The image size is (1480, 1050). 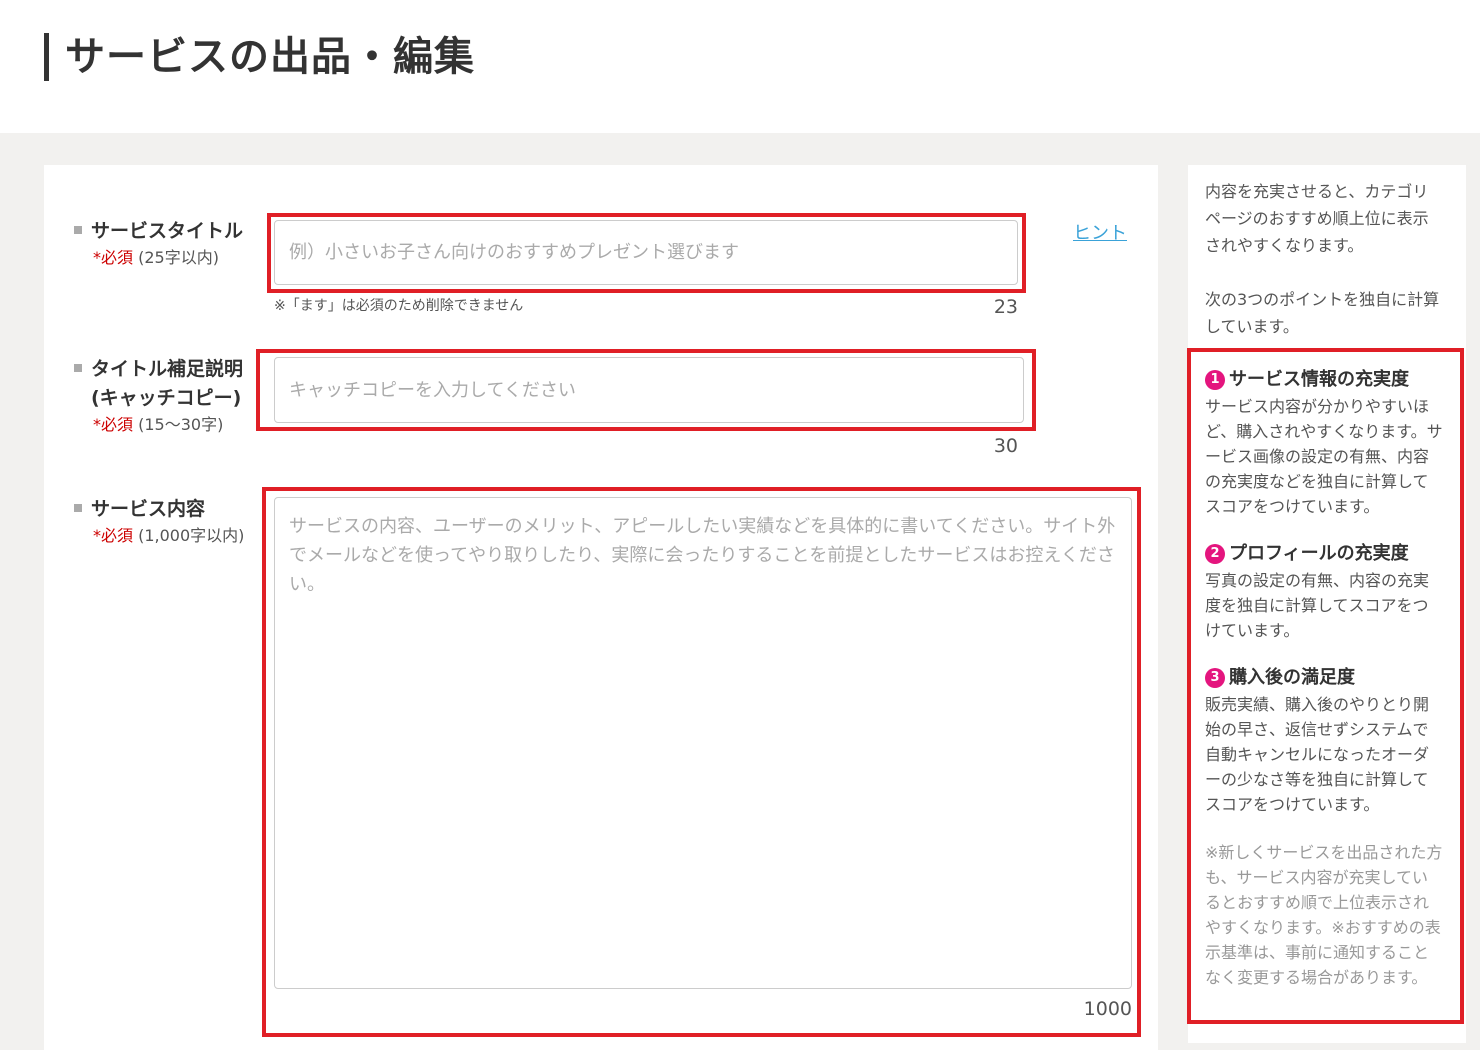 I want to click on point-title: サービス情報の充実度, so click(x=1319, y=379).